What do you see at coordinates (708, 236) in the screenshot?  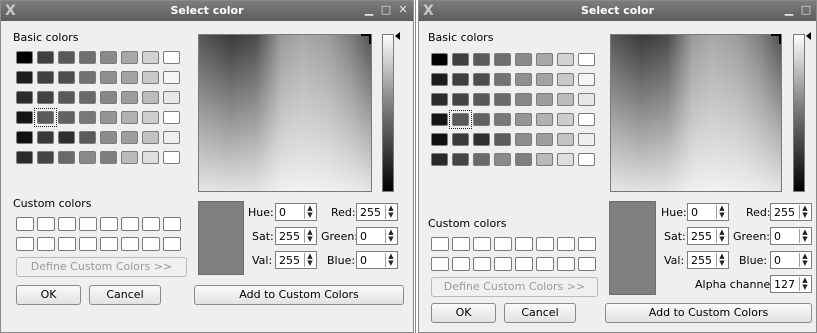 I see `sat-spinbox: 255 ▲ ▼` at bounding box center [708, 236].